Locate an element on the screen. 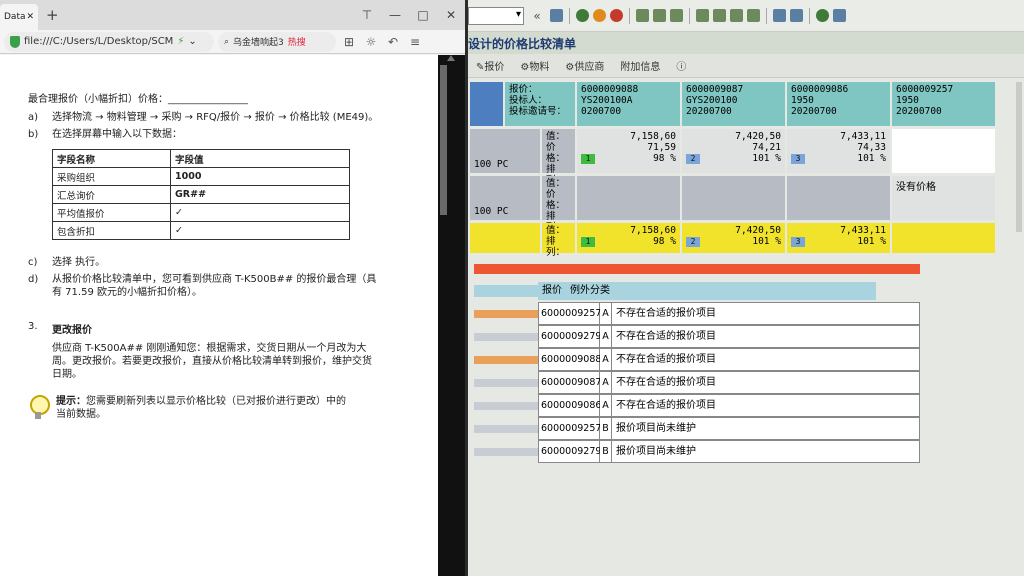  rank-badge: 1 is located at coordinates (588, 158).